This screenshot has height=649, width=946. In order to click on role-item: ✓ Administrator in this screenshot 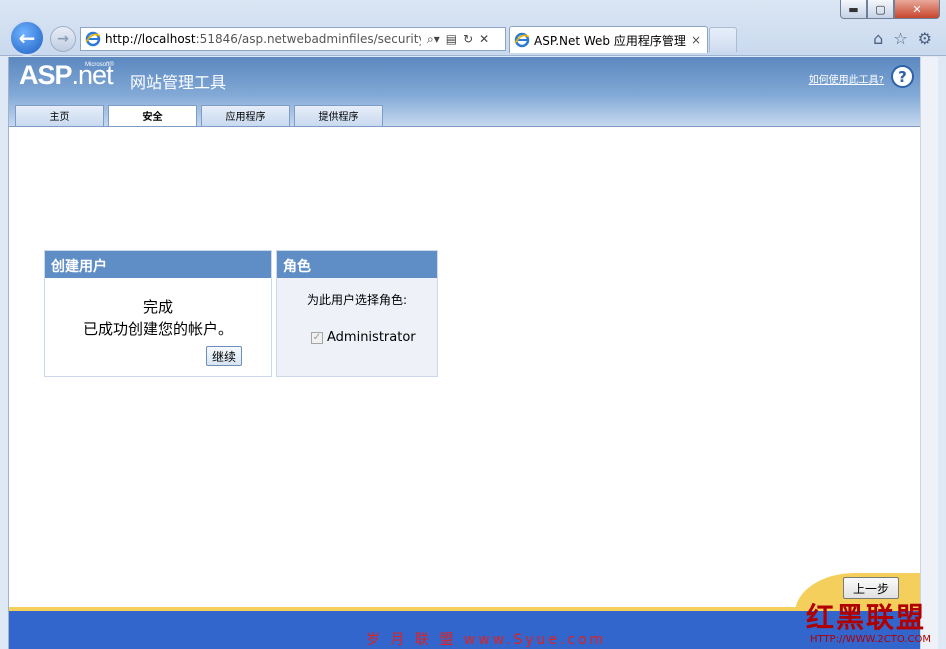, I will do `click(363, 337)`.